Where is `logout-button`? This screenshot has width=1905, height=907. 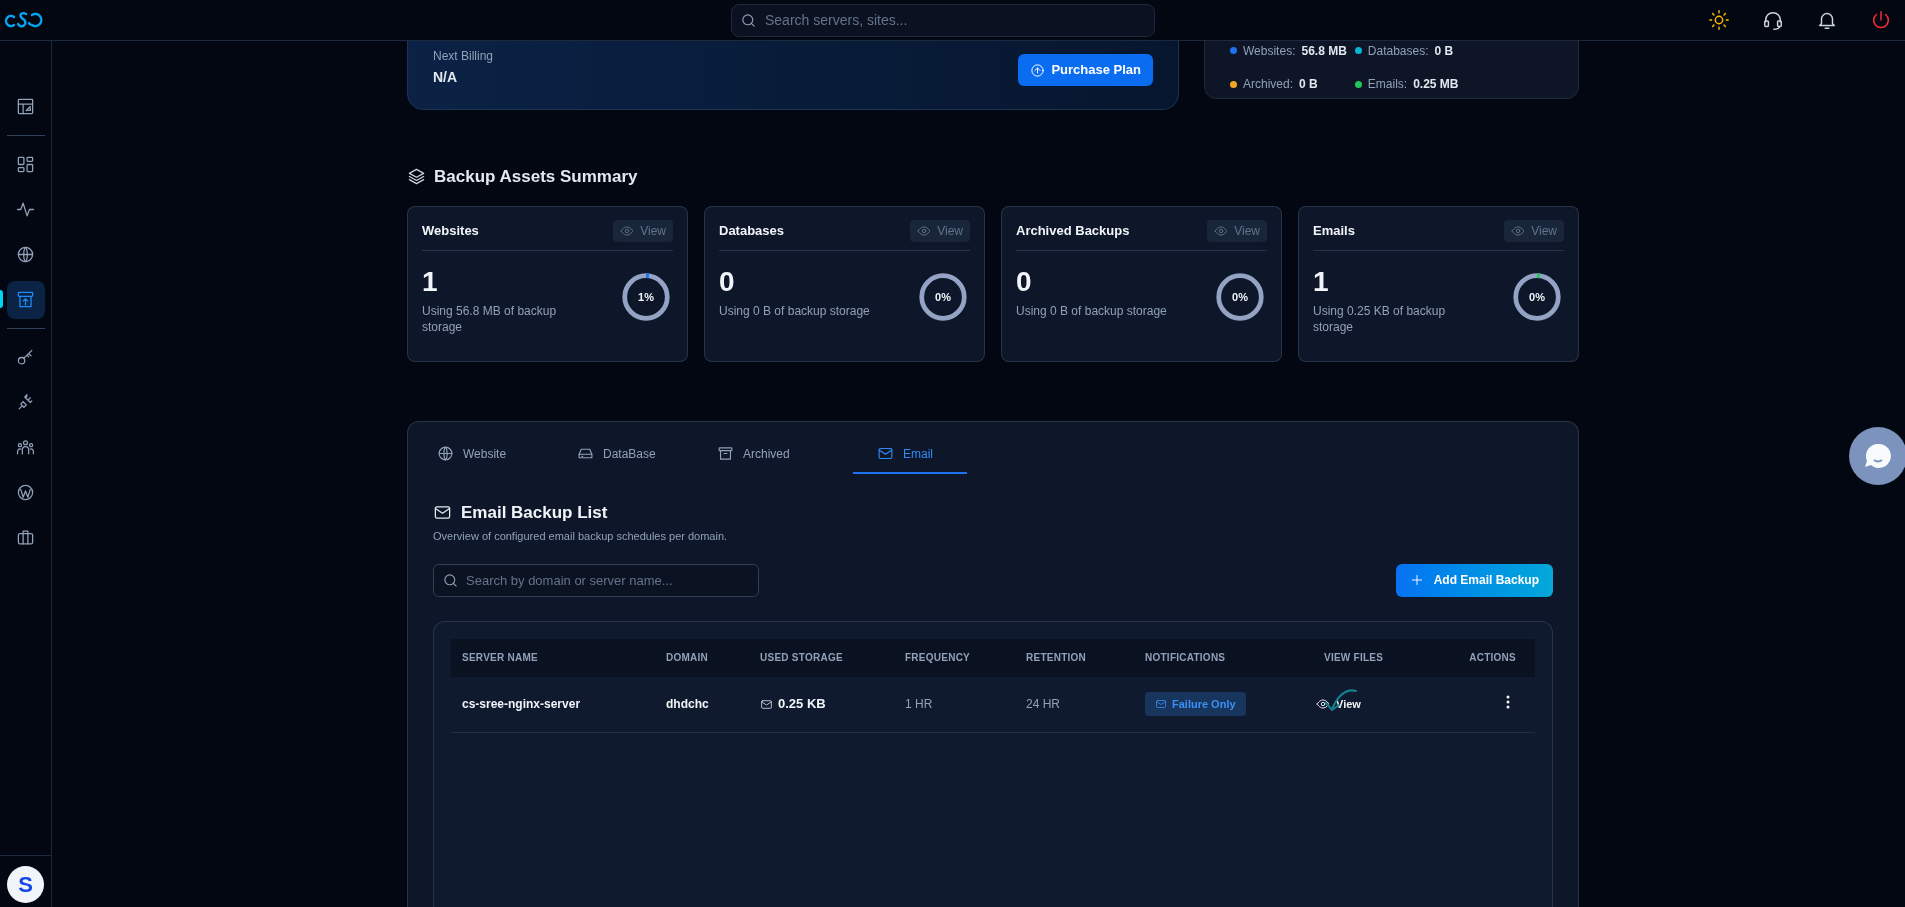 logout-button is located at coordinates (1881, 20).